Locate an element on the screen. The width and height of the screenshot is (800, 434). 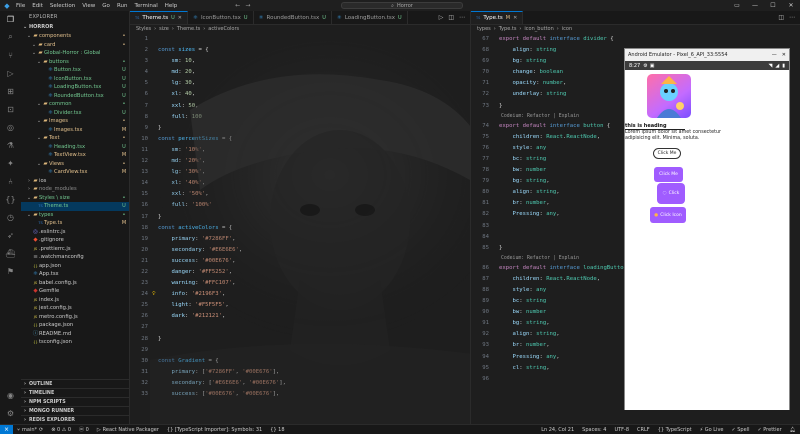
breadcrumb-item: size is located at coordinates (164, 29).